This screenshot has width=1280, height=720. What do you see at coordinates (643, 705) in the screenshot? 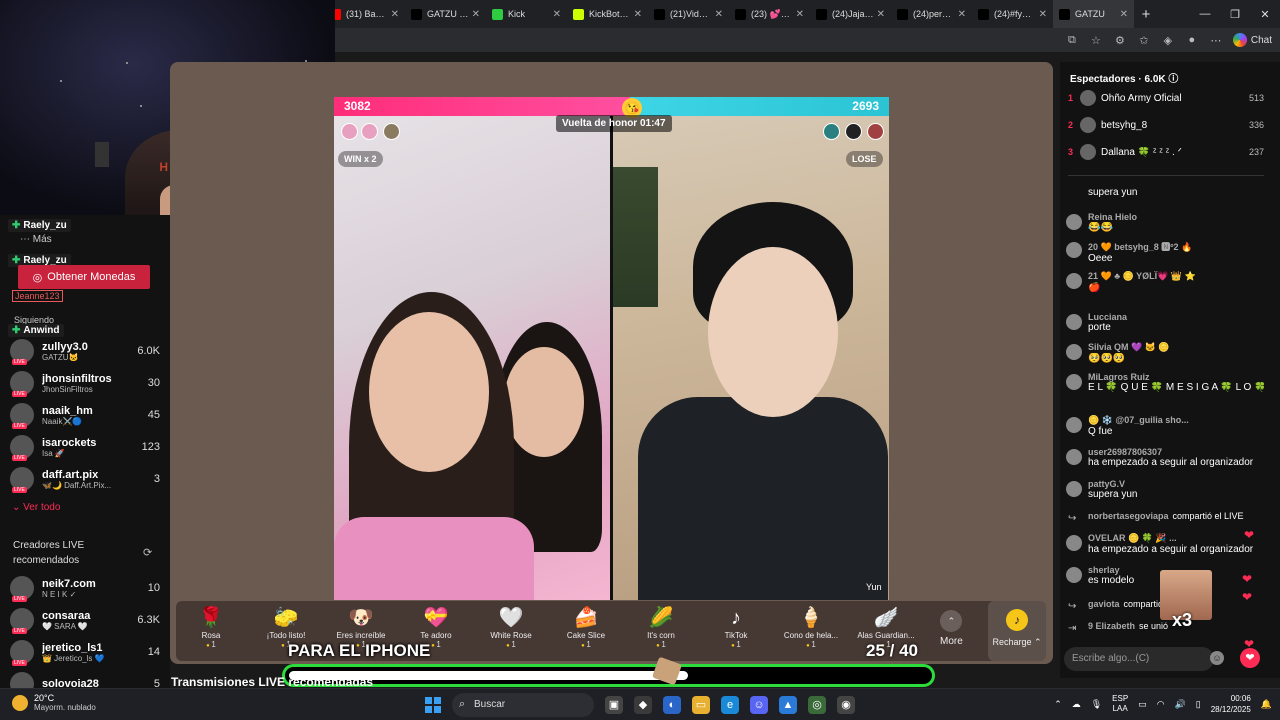
I see `store-icon: ◆` at bounding box center [643, 705].